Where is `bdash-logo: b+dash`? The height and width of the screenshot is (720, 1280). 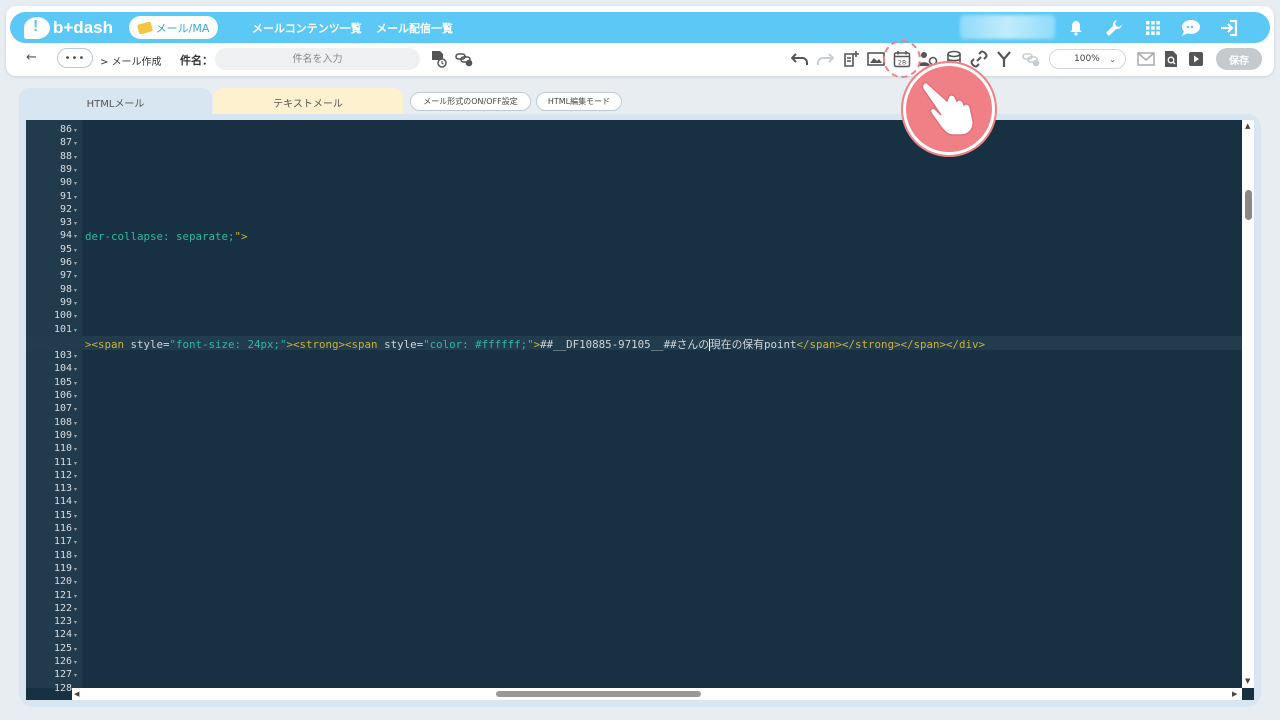
bdash-logo: b+dash is located at coordinates (68, 28).